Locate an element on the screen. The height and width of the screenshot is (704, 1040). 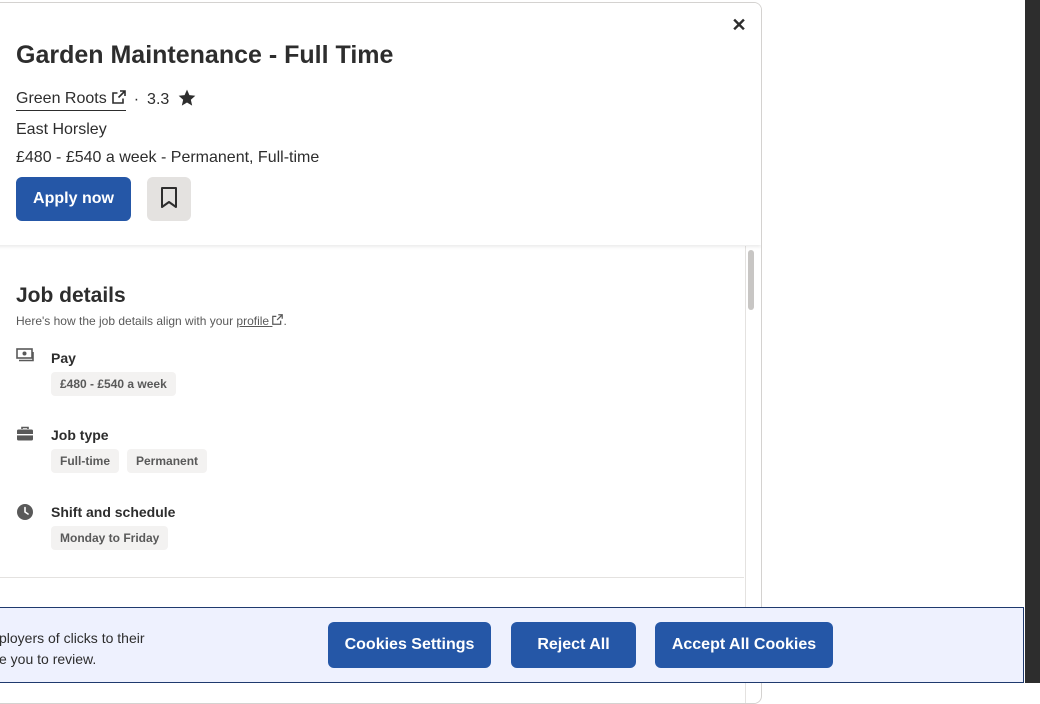
star-icon is located at coordinates (187, 100).